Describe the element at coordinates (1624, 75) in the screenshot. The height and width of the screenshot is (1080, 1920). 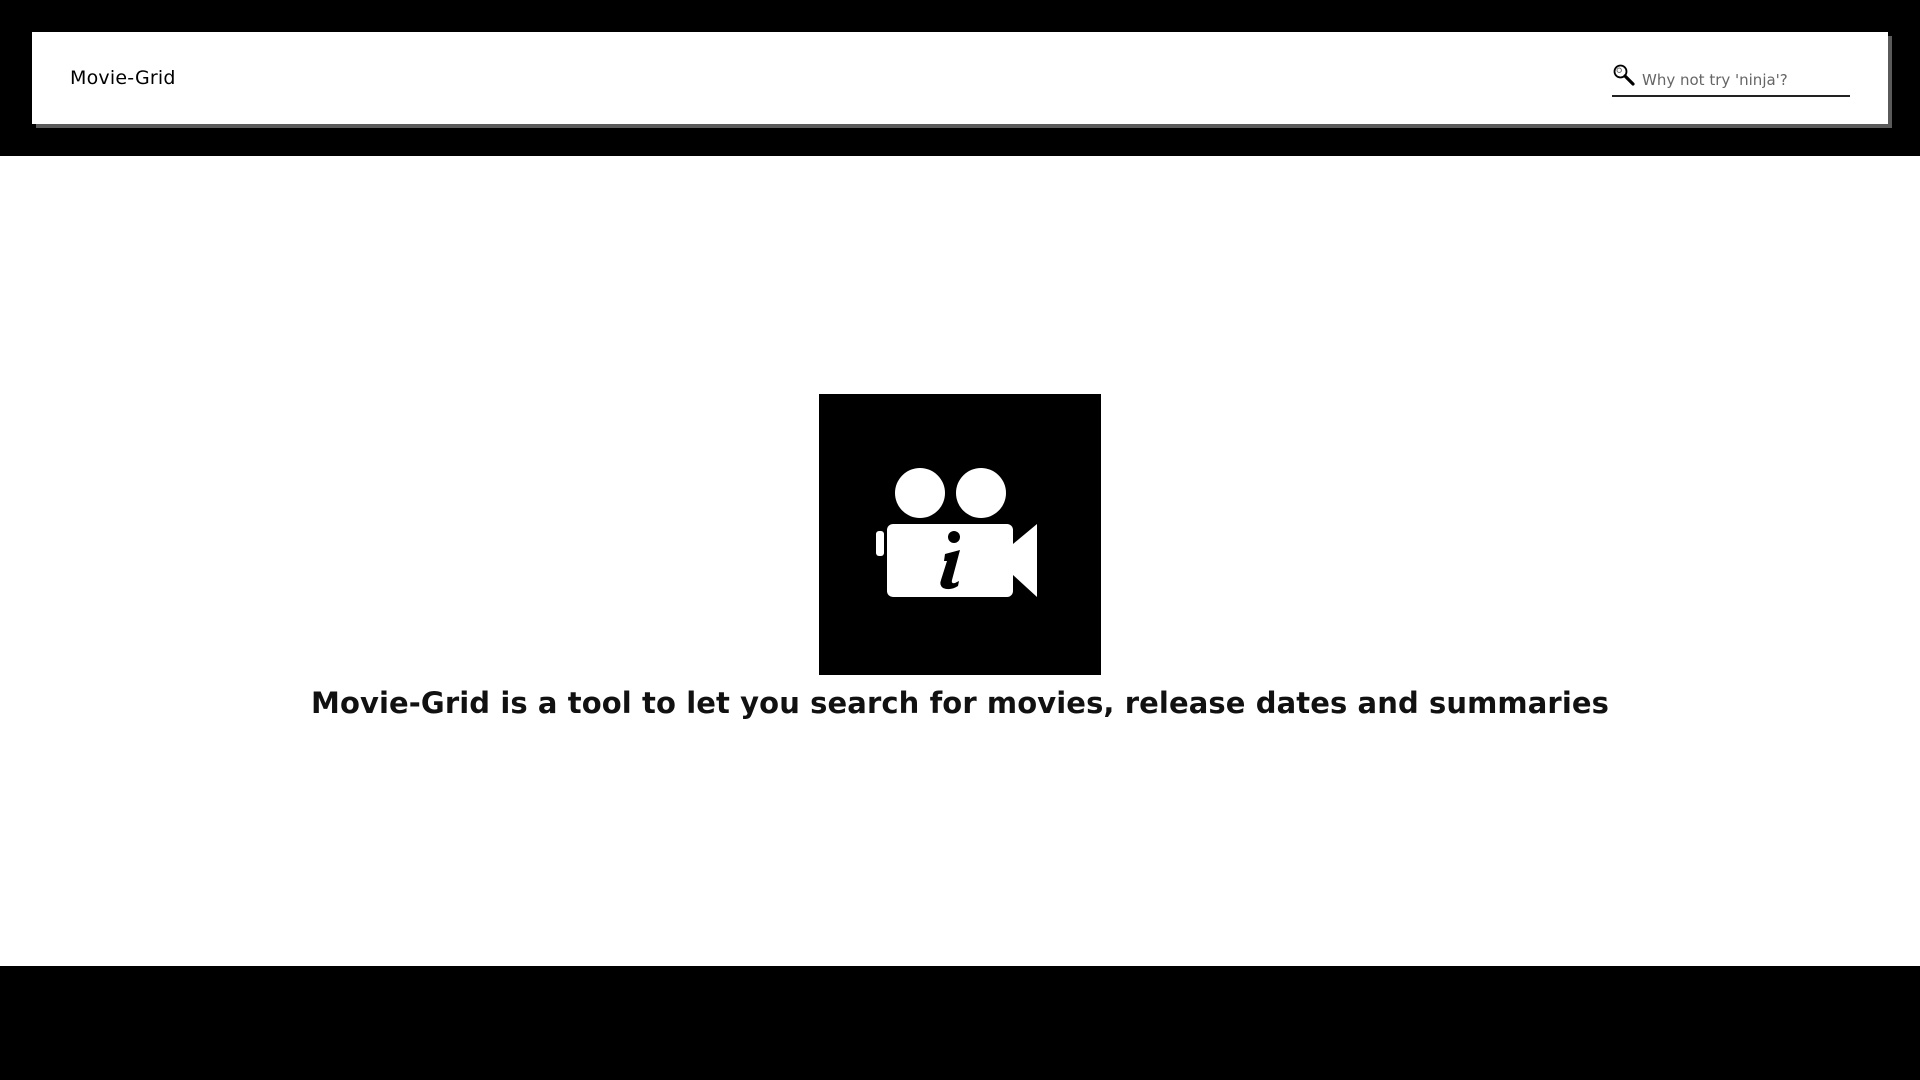
I see `search-icon` at that location.